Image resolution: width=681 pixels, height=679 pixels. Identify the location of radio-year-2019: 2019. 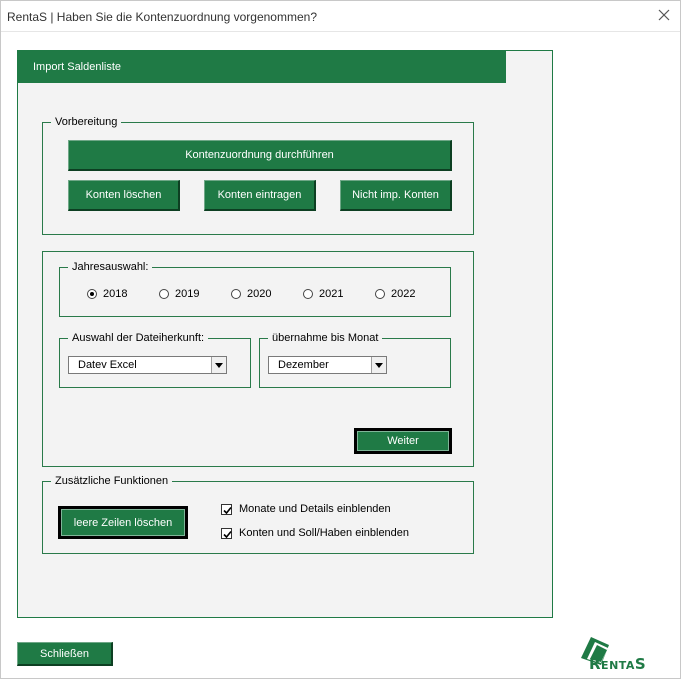
(179, 294).